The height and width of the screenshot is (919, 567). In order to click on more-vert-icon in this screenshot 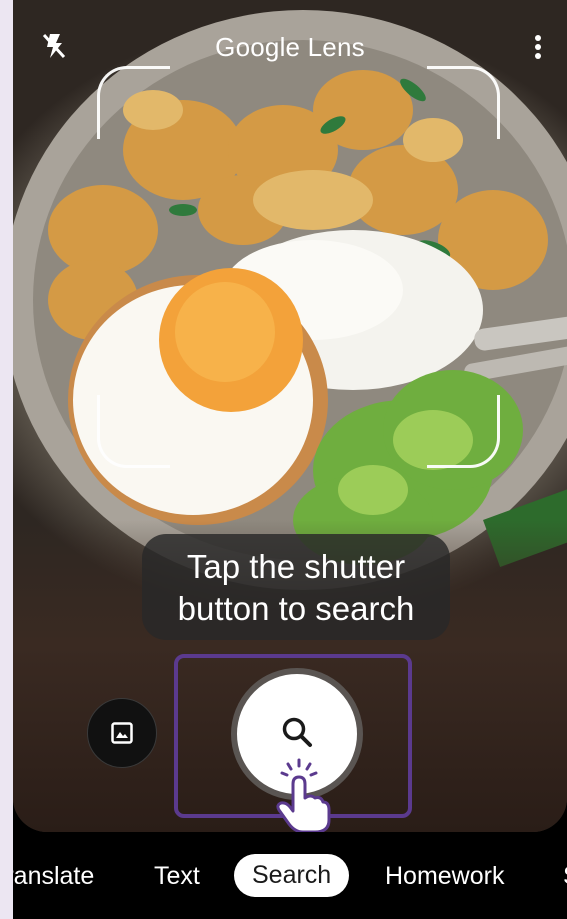, I will do `click(538, 48)`.